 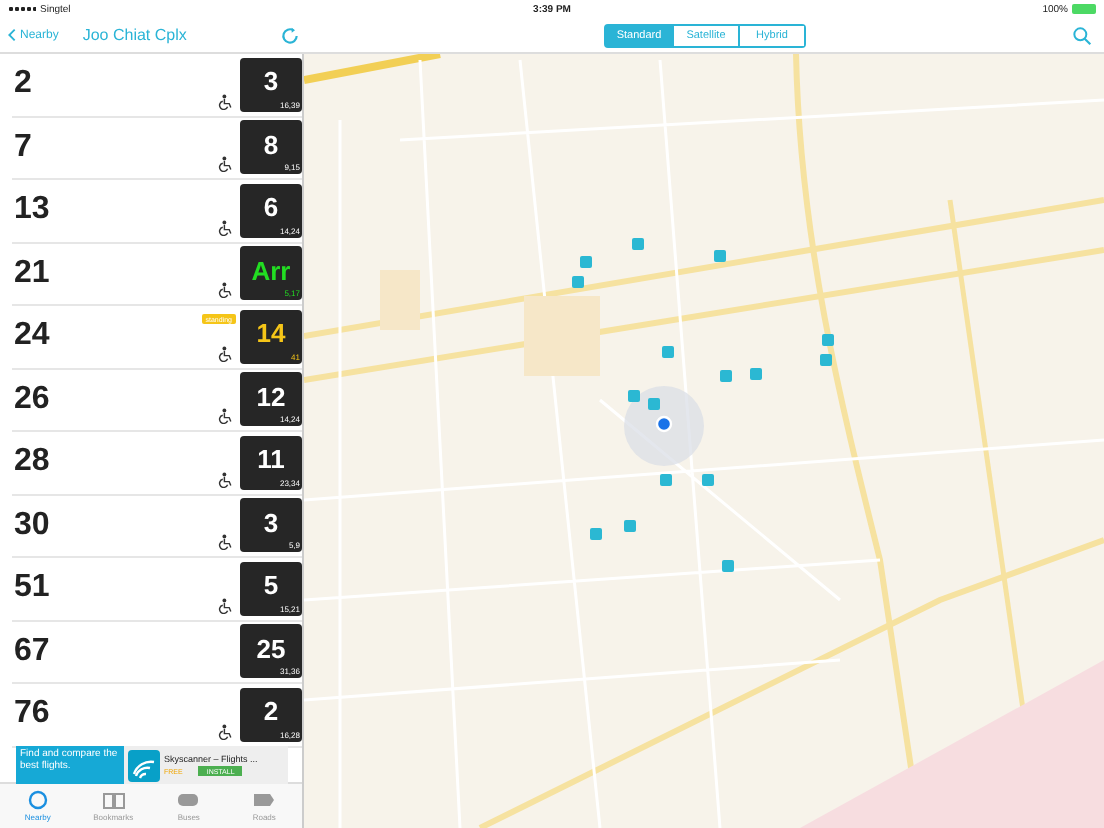 What do you see at coordinates (32, 651) in the screenshot?
I see `service-number: 67` at bounding box center [32, 651].